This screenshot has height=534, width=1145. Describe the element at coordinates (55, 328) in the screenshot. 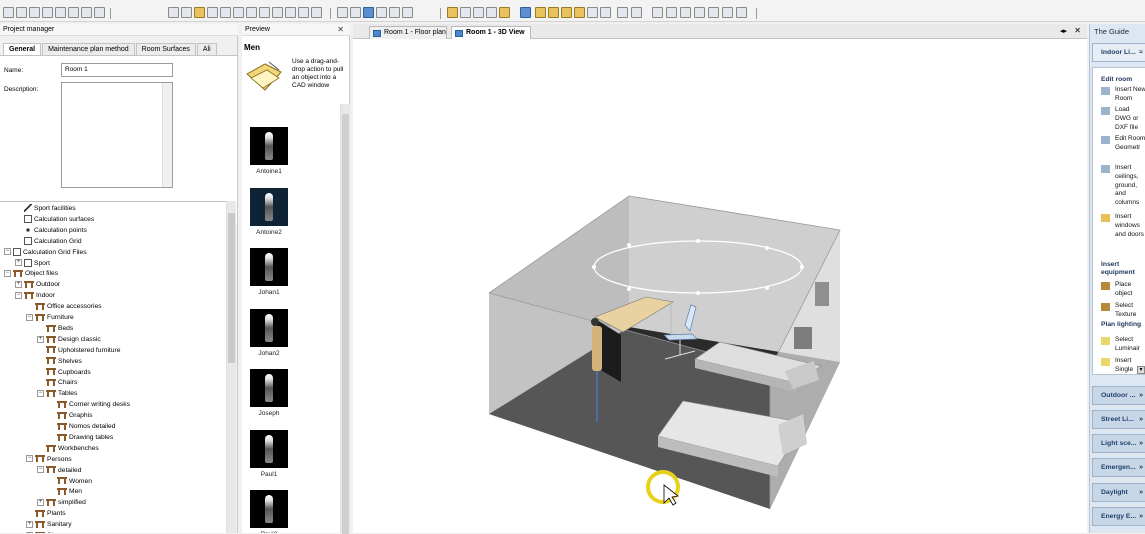

I see `tree-item: Beds` at that location.